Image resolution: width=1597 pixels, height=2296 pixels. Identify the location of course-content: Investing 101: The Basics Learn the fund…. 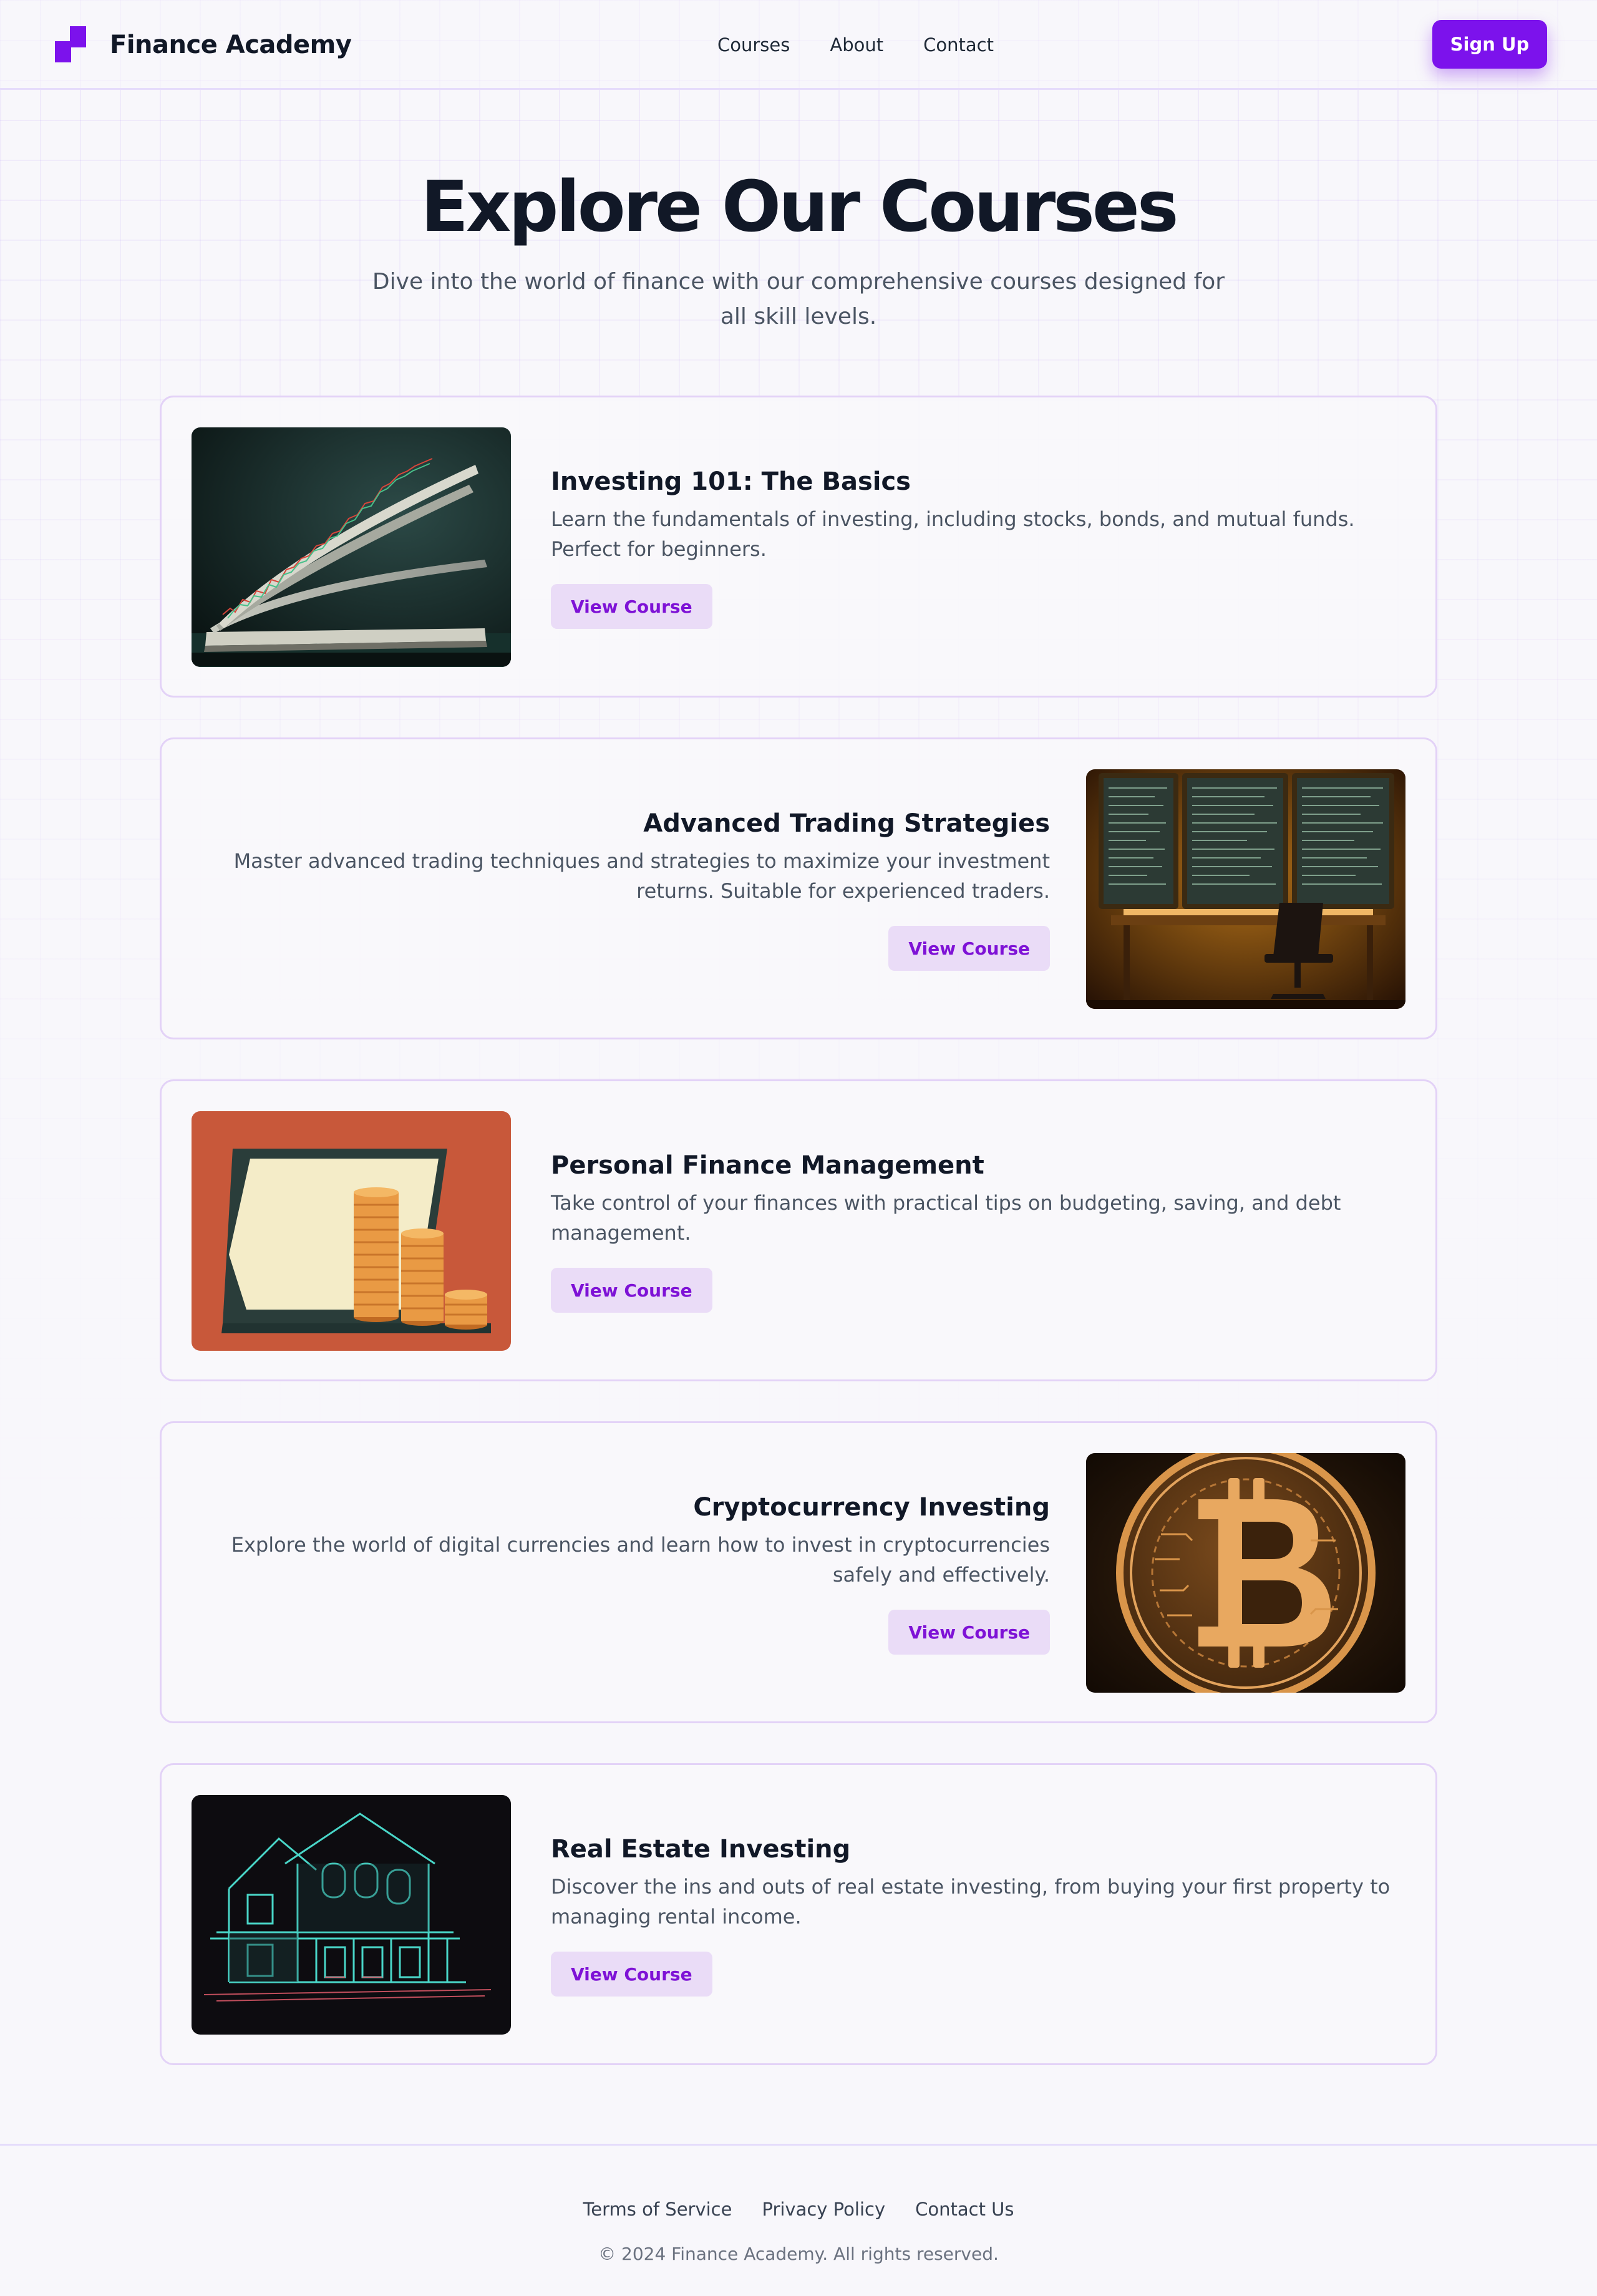
(980, 546).